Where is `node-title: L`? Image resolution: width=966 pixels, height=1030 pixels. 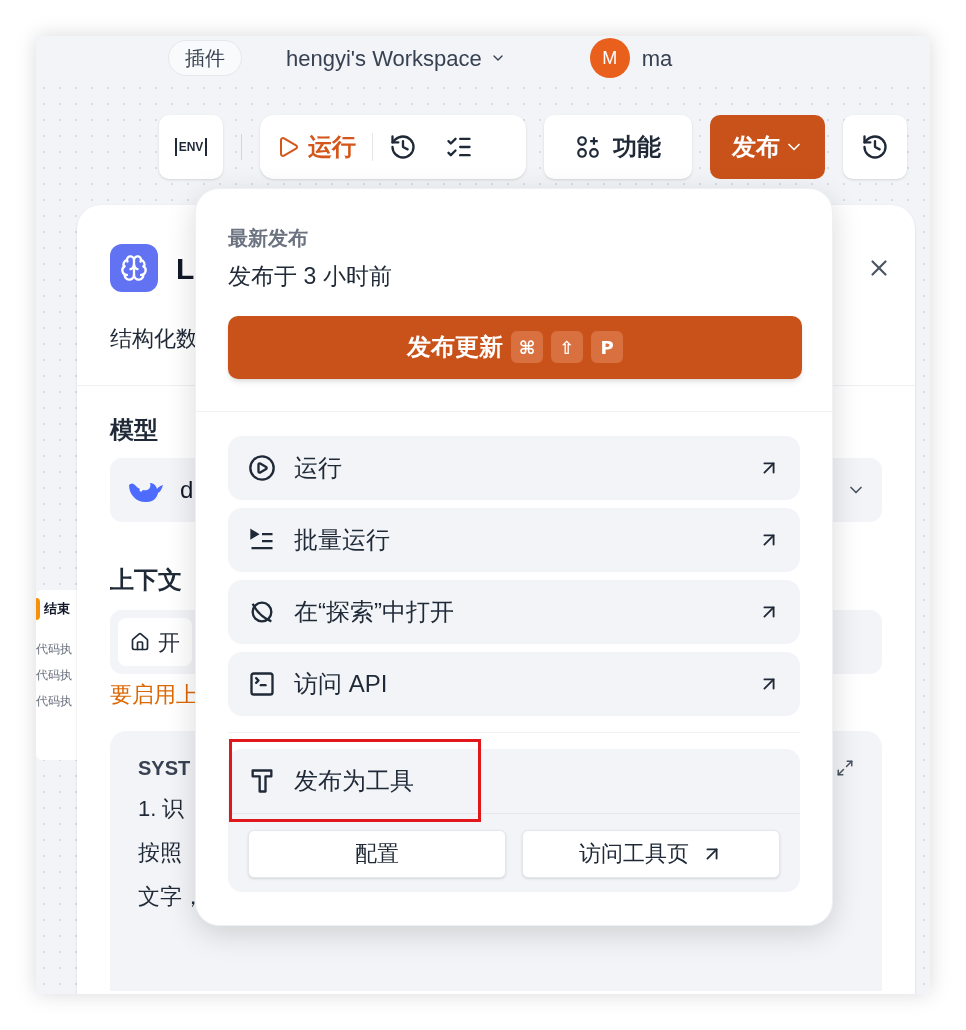
node-title: L is located at coordinates (185, 268).